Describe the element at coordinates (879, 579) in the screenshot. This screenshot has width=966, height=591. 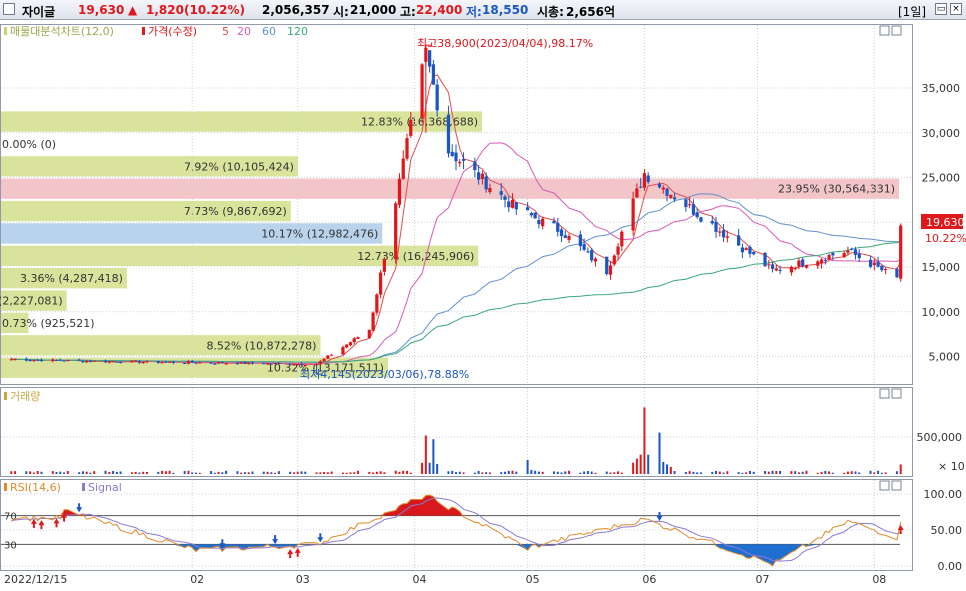
I see `date-tick-label: 08` at that location.